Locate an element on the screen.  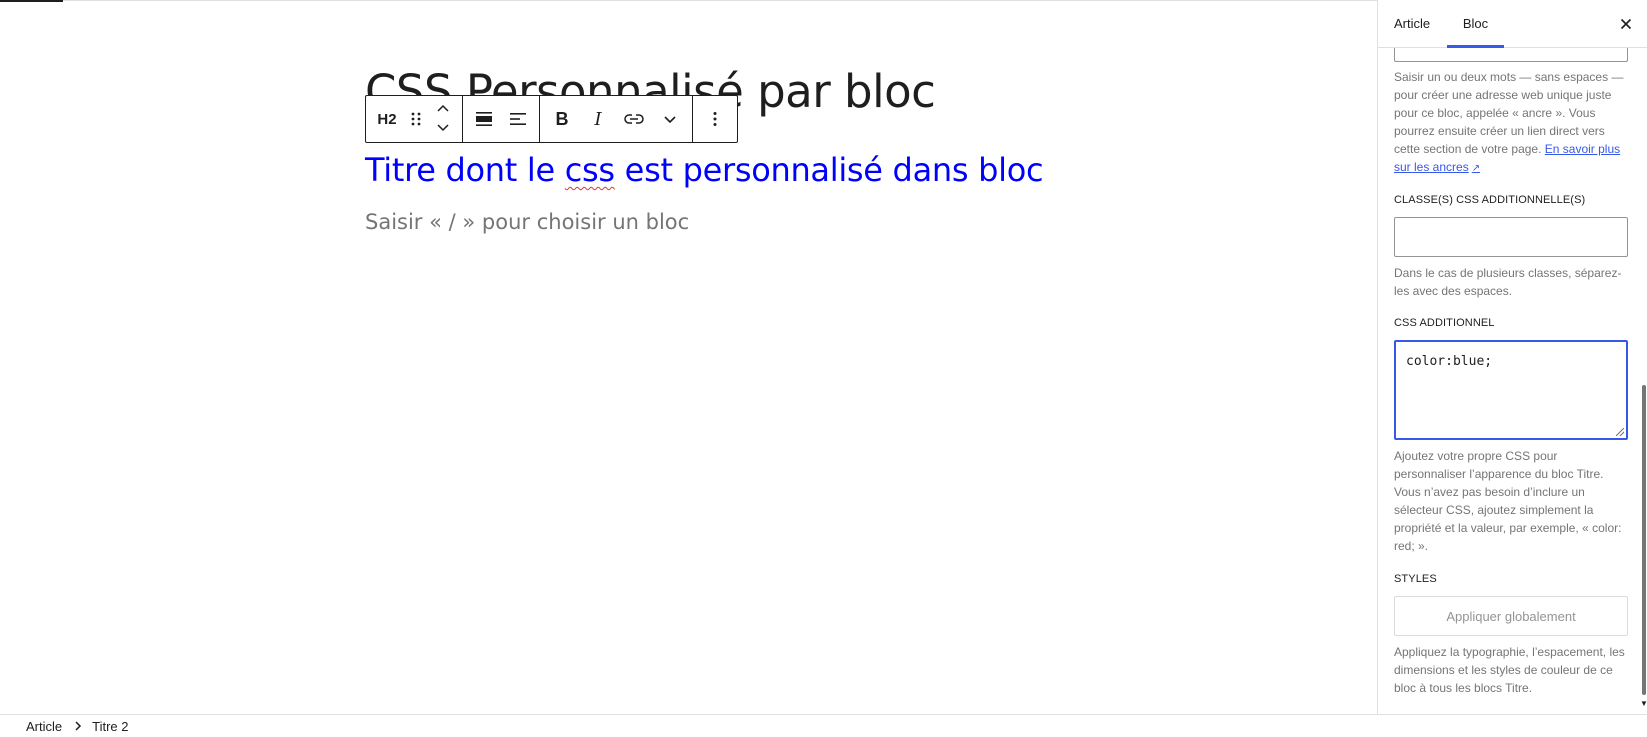
block-mover is located at coordinates (443, 119).